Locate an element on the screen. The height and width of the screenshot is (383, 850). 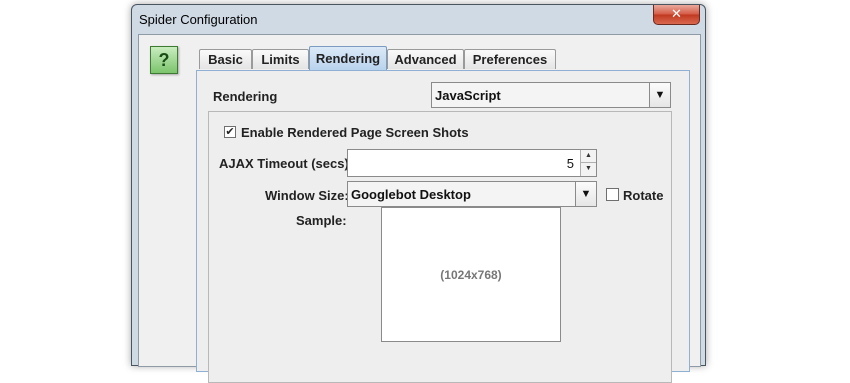
spin-down-icon: ▼ is located at coordinates (588, 169).